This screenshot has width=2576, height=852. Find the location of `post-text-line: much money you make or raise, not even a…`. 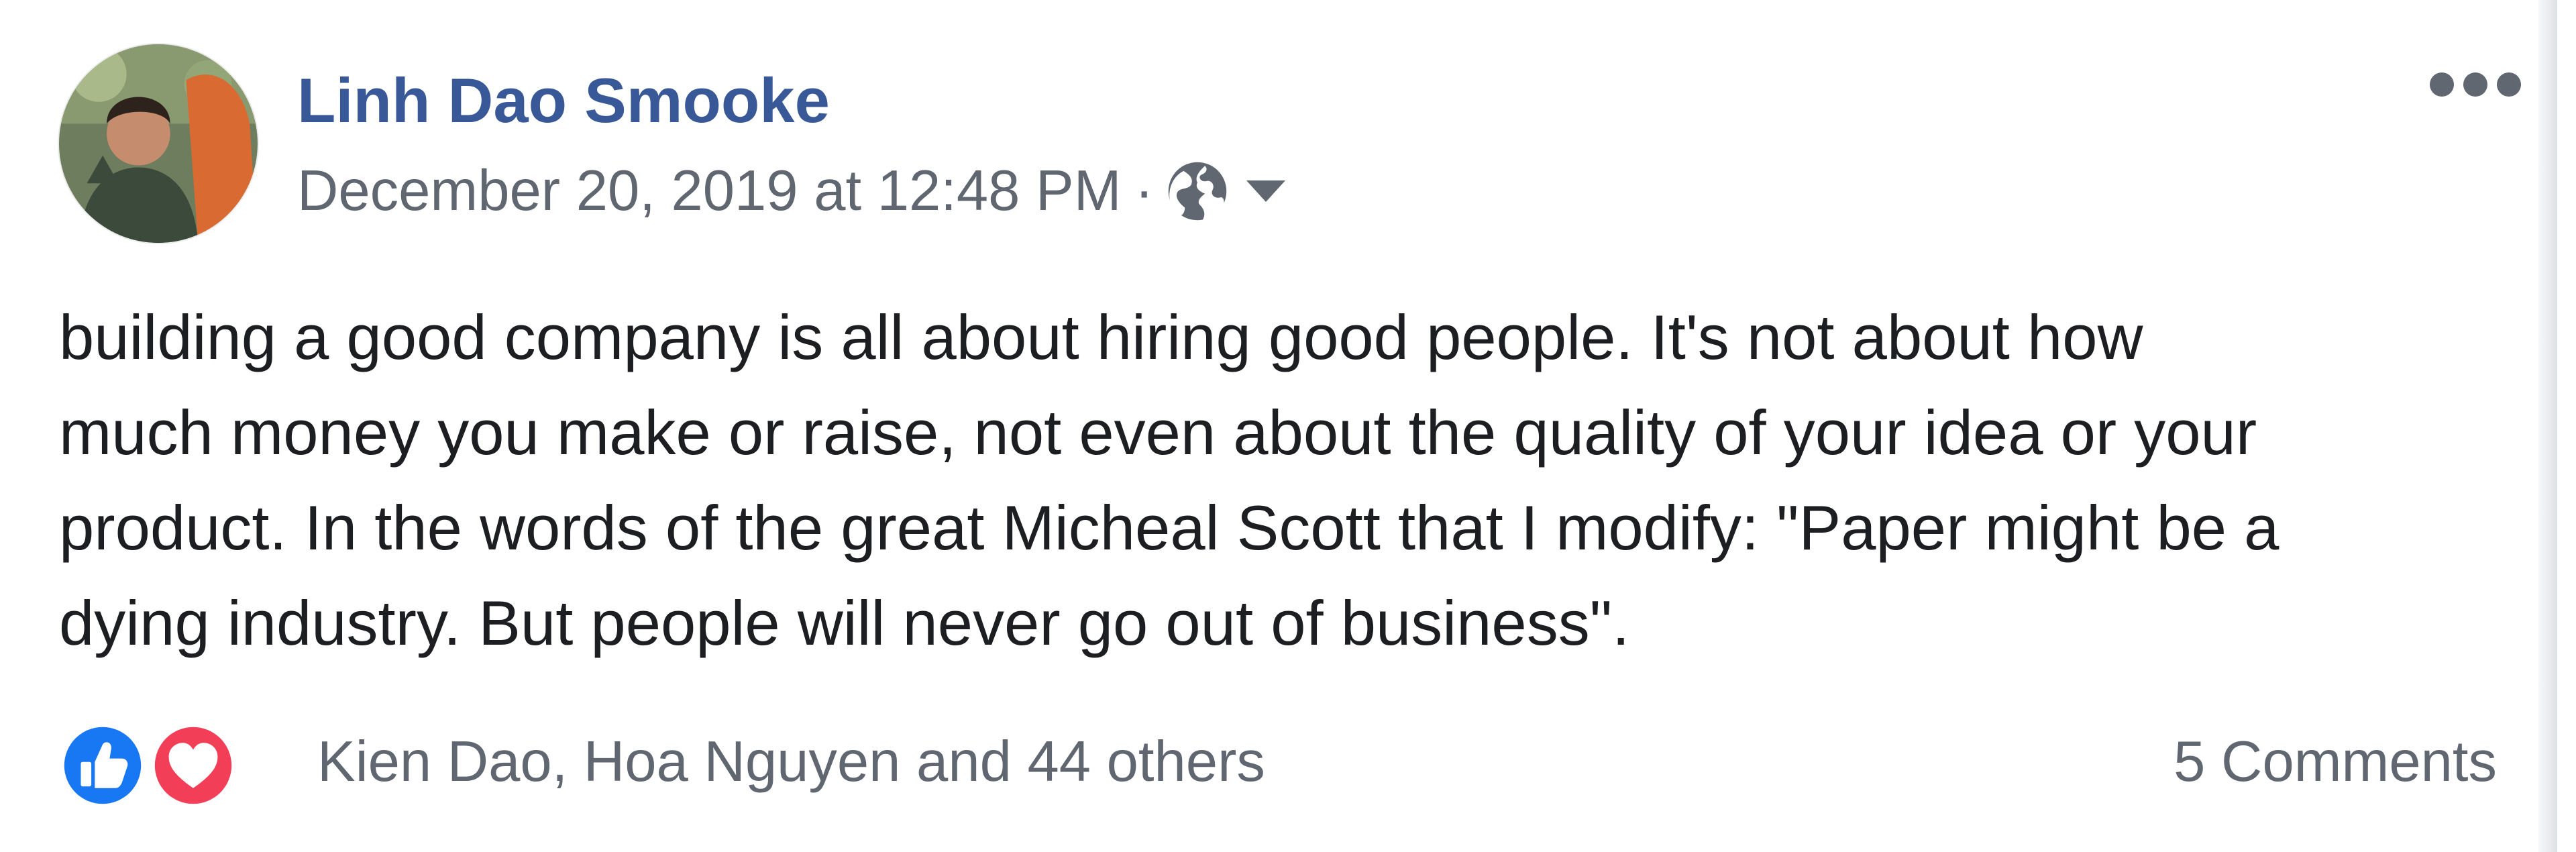

post-text-line: much money you make or raise, not even a… is located at coordinates (1158, 432).